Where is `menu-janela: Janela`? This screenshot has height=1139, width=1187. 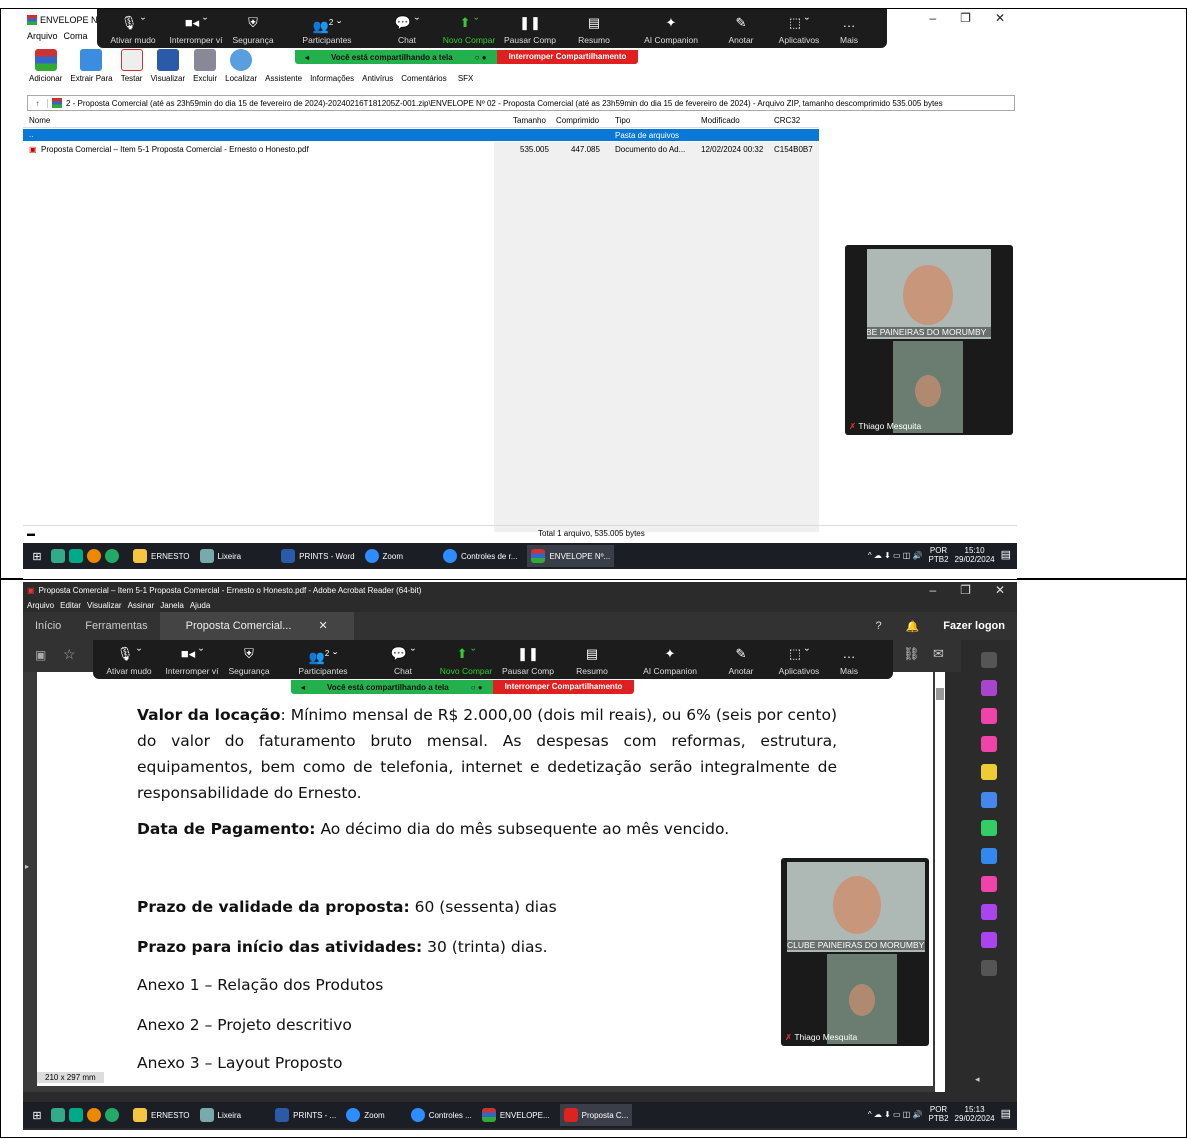
menu-janela: Janela is located at coordinates (172, 605).